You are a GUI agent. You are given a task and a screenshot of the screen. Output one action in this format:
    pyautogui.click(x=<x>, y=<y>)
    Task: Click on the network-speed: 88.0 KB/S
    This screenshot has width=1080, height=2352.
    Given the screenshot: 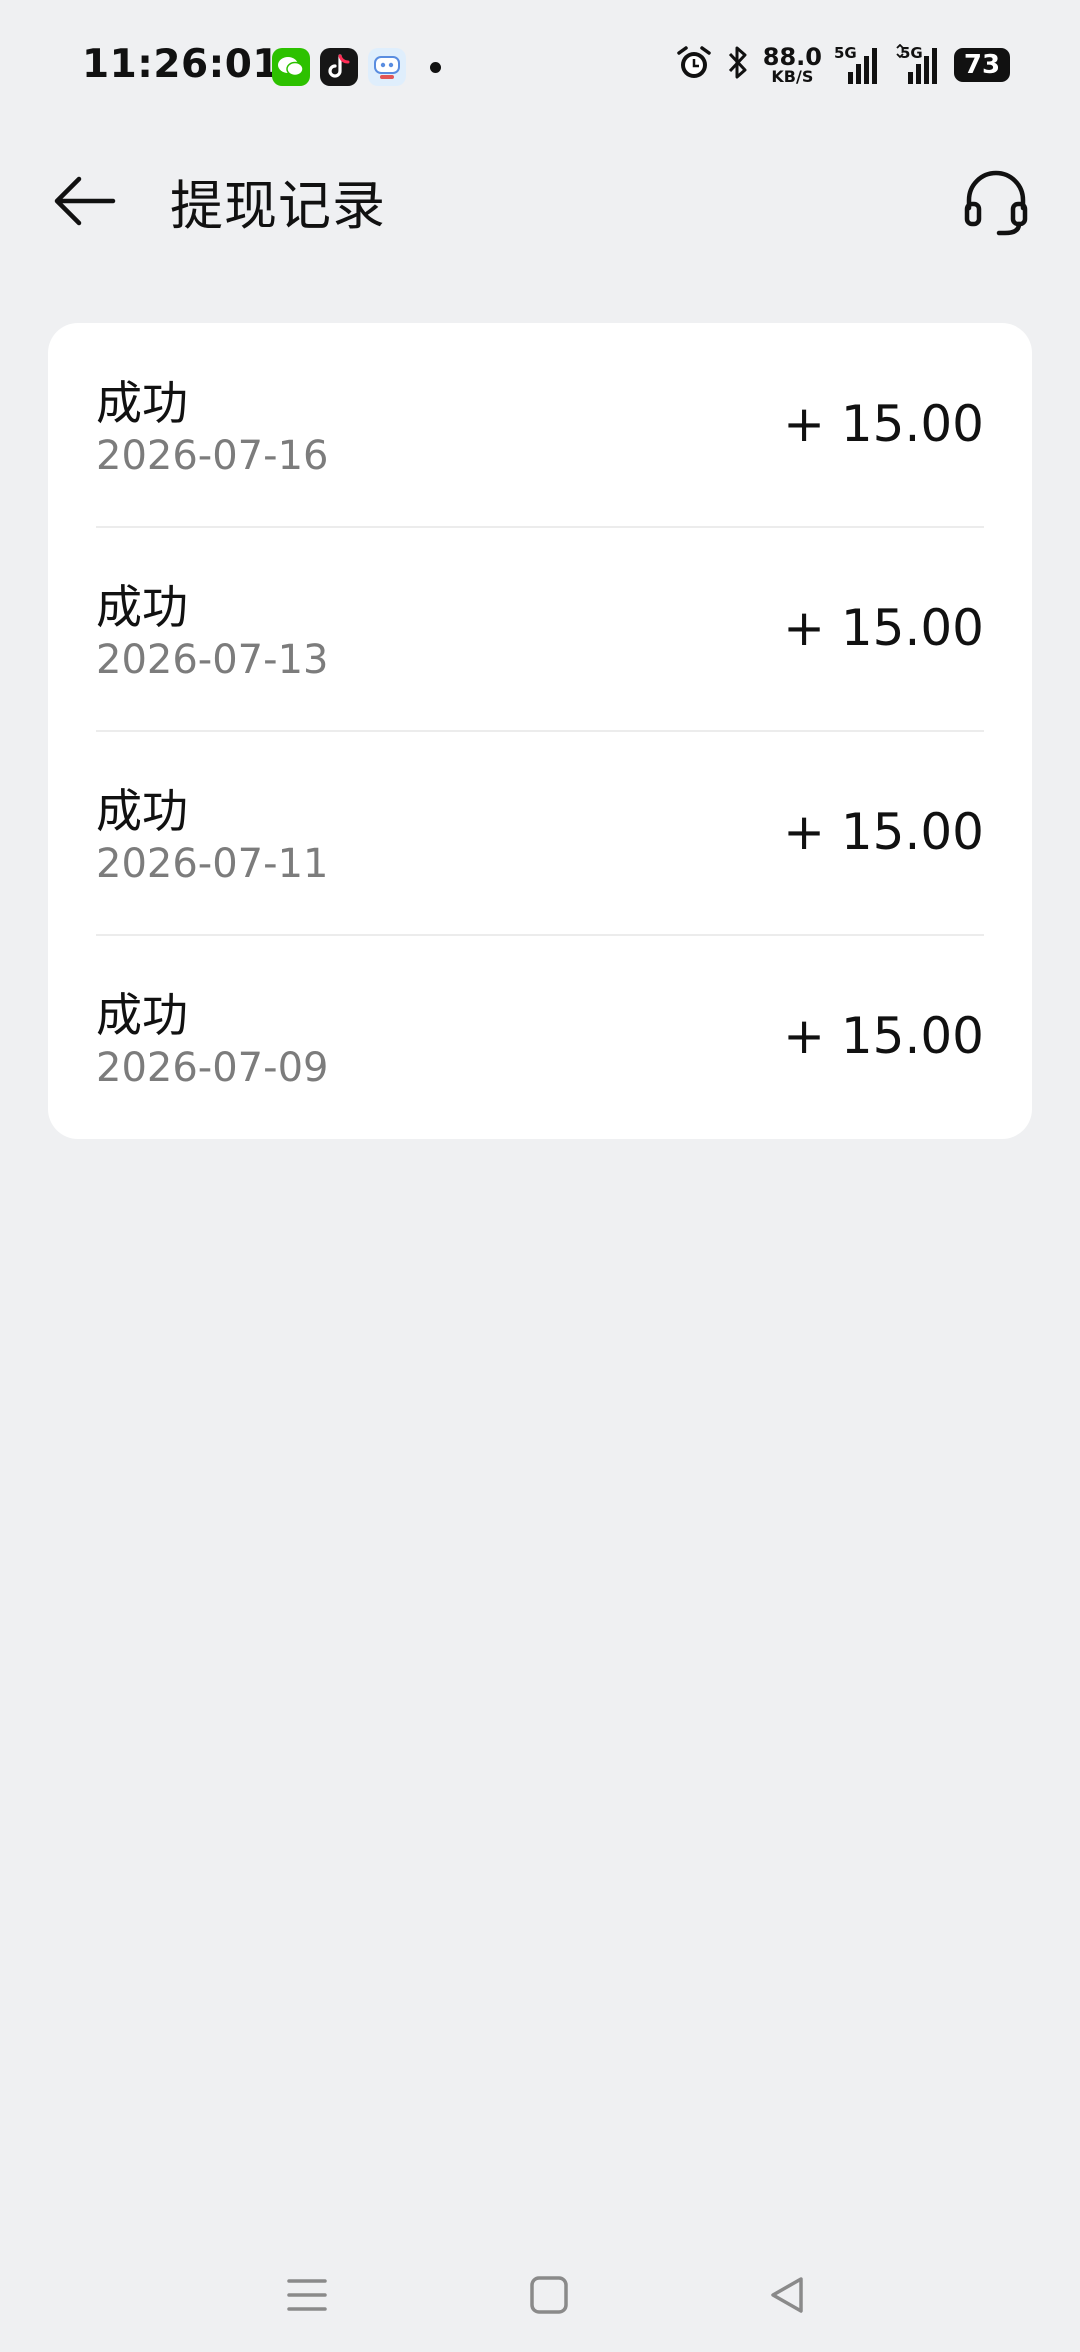 What is the action you would take?
    pyautogui.click(x=792, y=65)
    